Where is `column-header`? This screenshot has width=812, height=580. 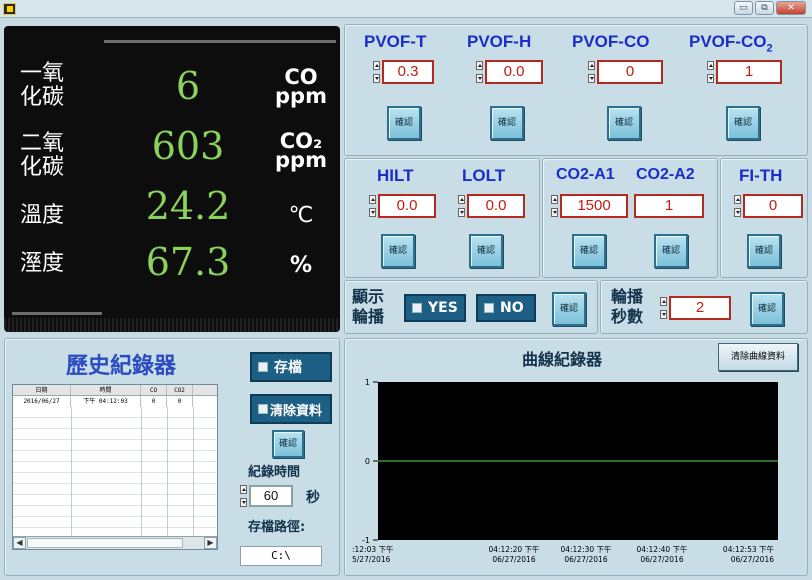
column-header is located at coordinates (205, 390).